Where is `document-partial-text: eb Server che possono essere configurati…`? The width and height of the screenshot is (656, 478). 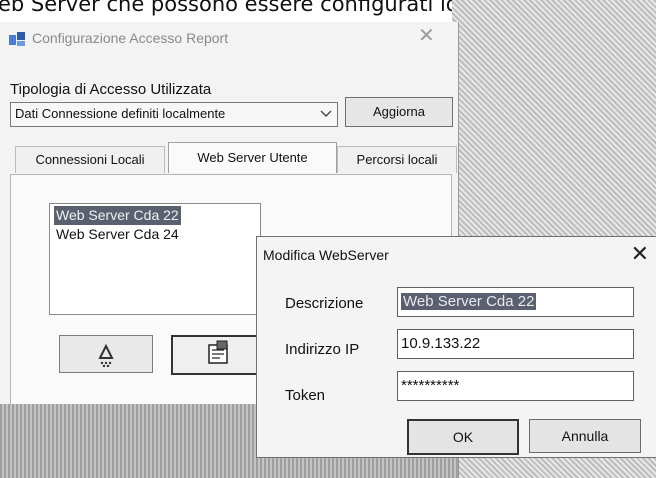
document-partial-text: eb Server che possono essere configurati… is located at coordinates (242, 8).